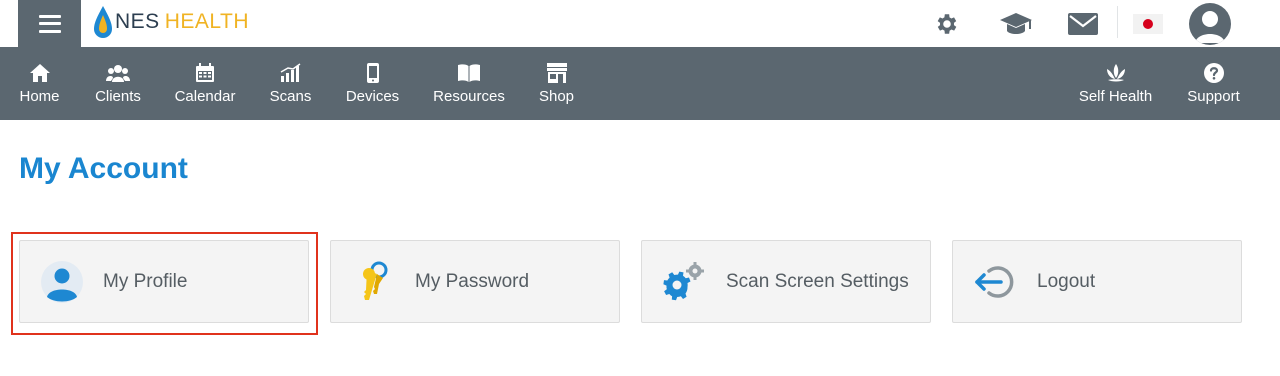  What do you see at coordinates (684, 282) in the screenshot?
I see `cogs-icon` at bounding box center [684, 282].